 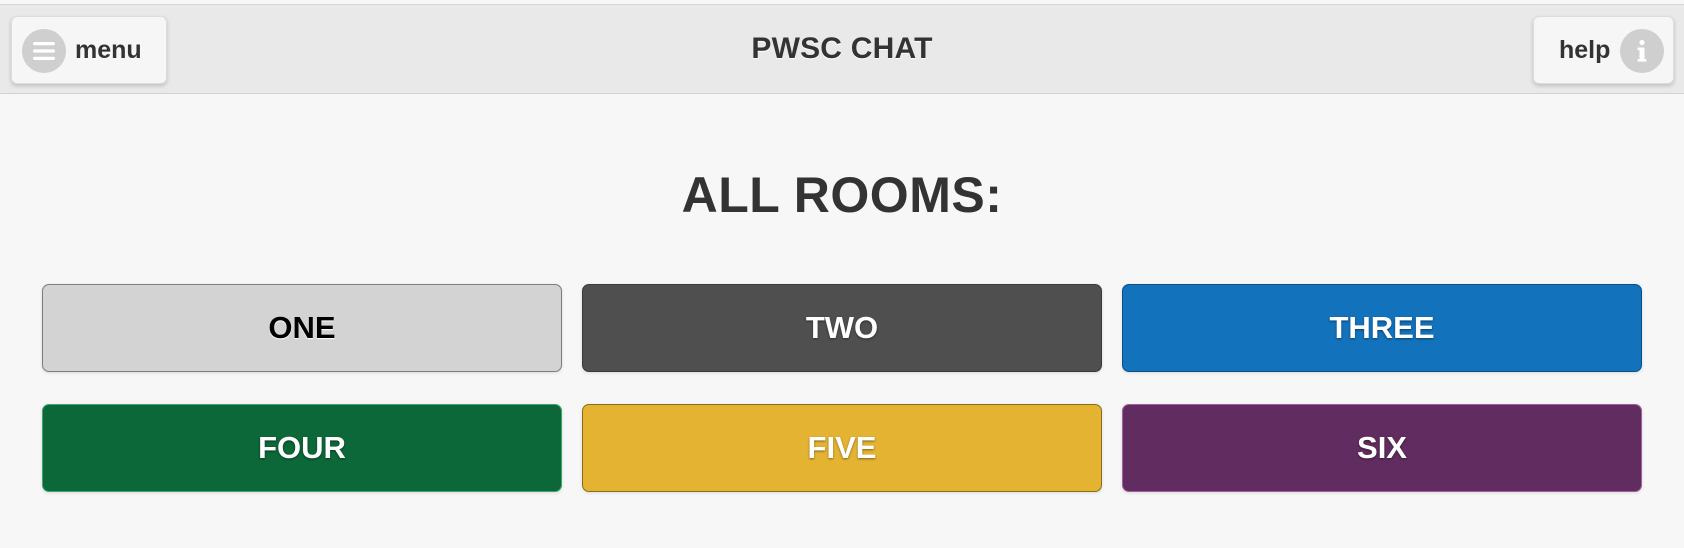 I want to click on room-button-six: SIX, so click(x=1382, y=448).